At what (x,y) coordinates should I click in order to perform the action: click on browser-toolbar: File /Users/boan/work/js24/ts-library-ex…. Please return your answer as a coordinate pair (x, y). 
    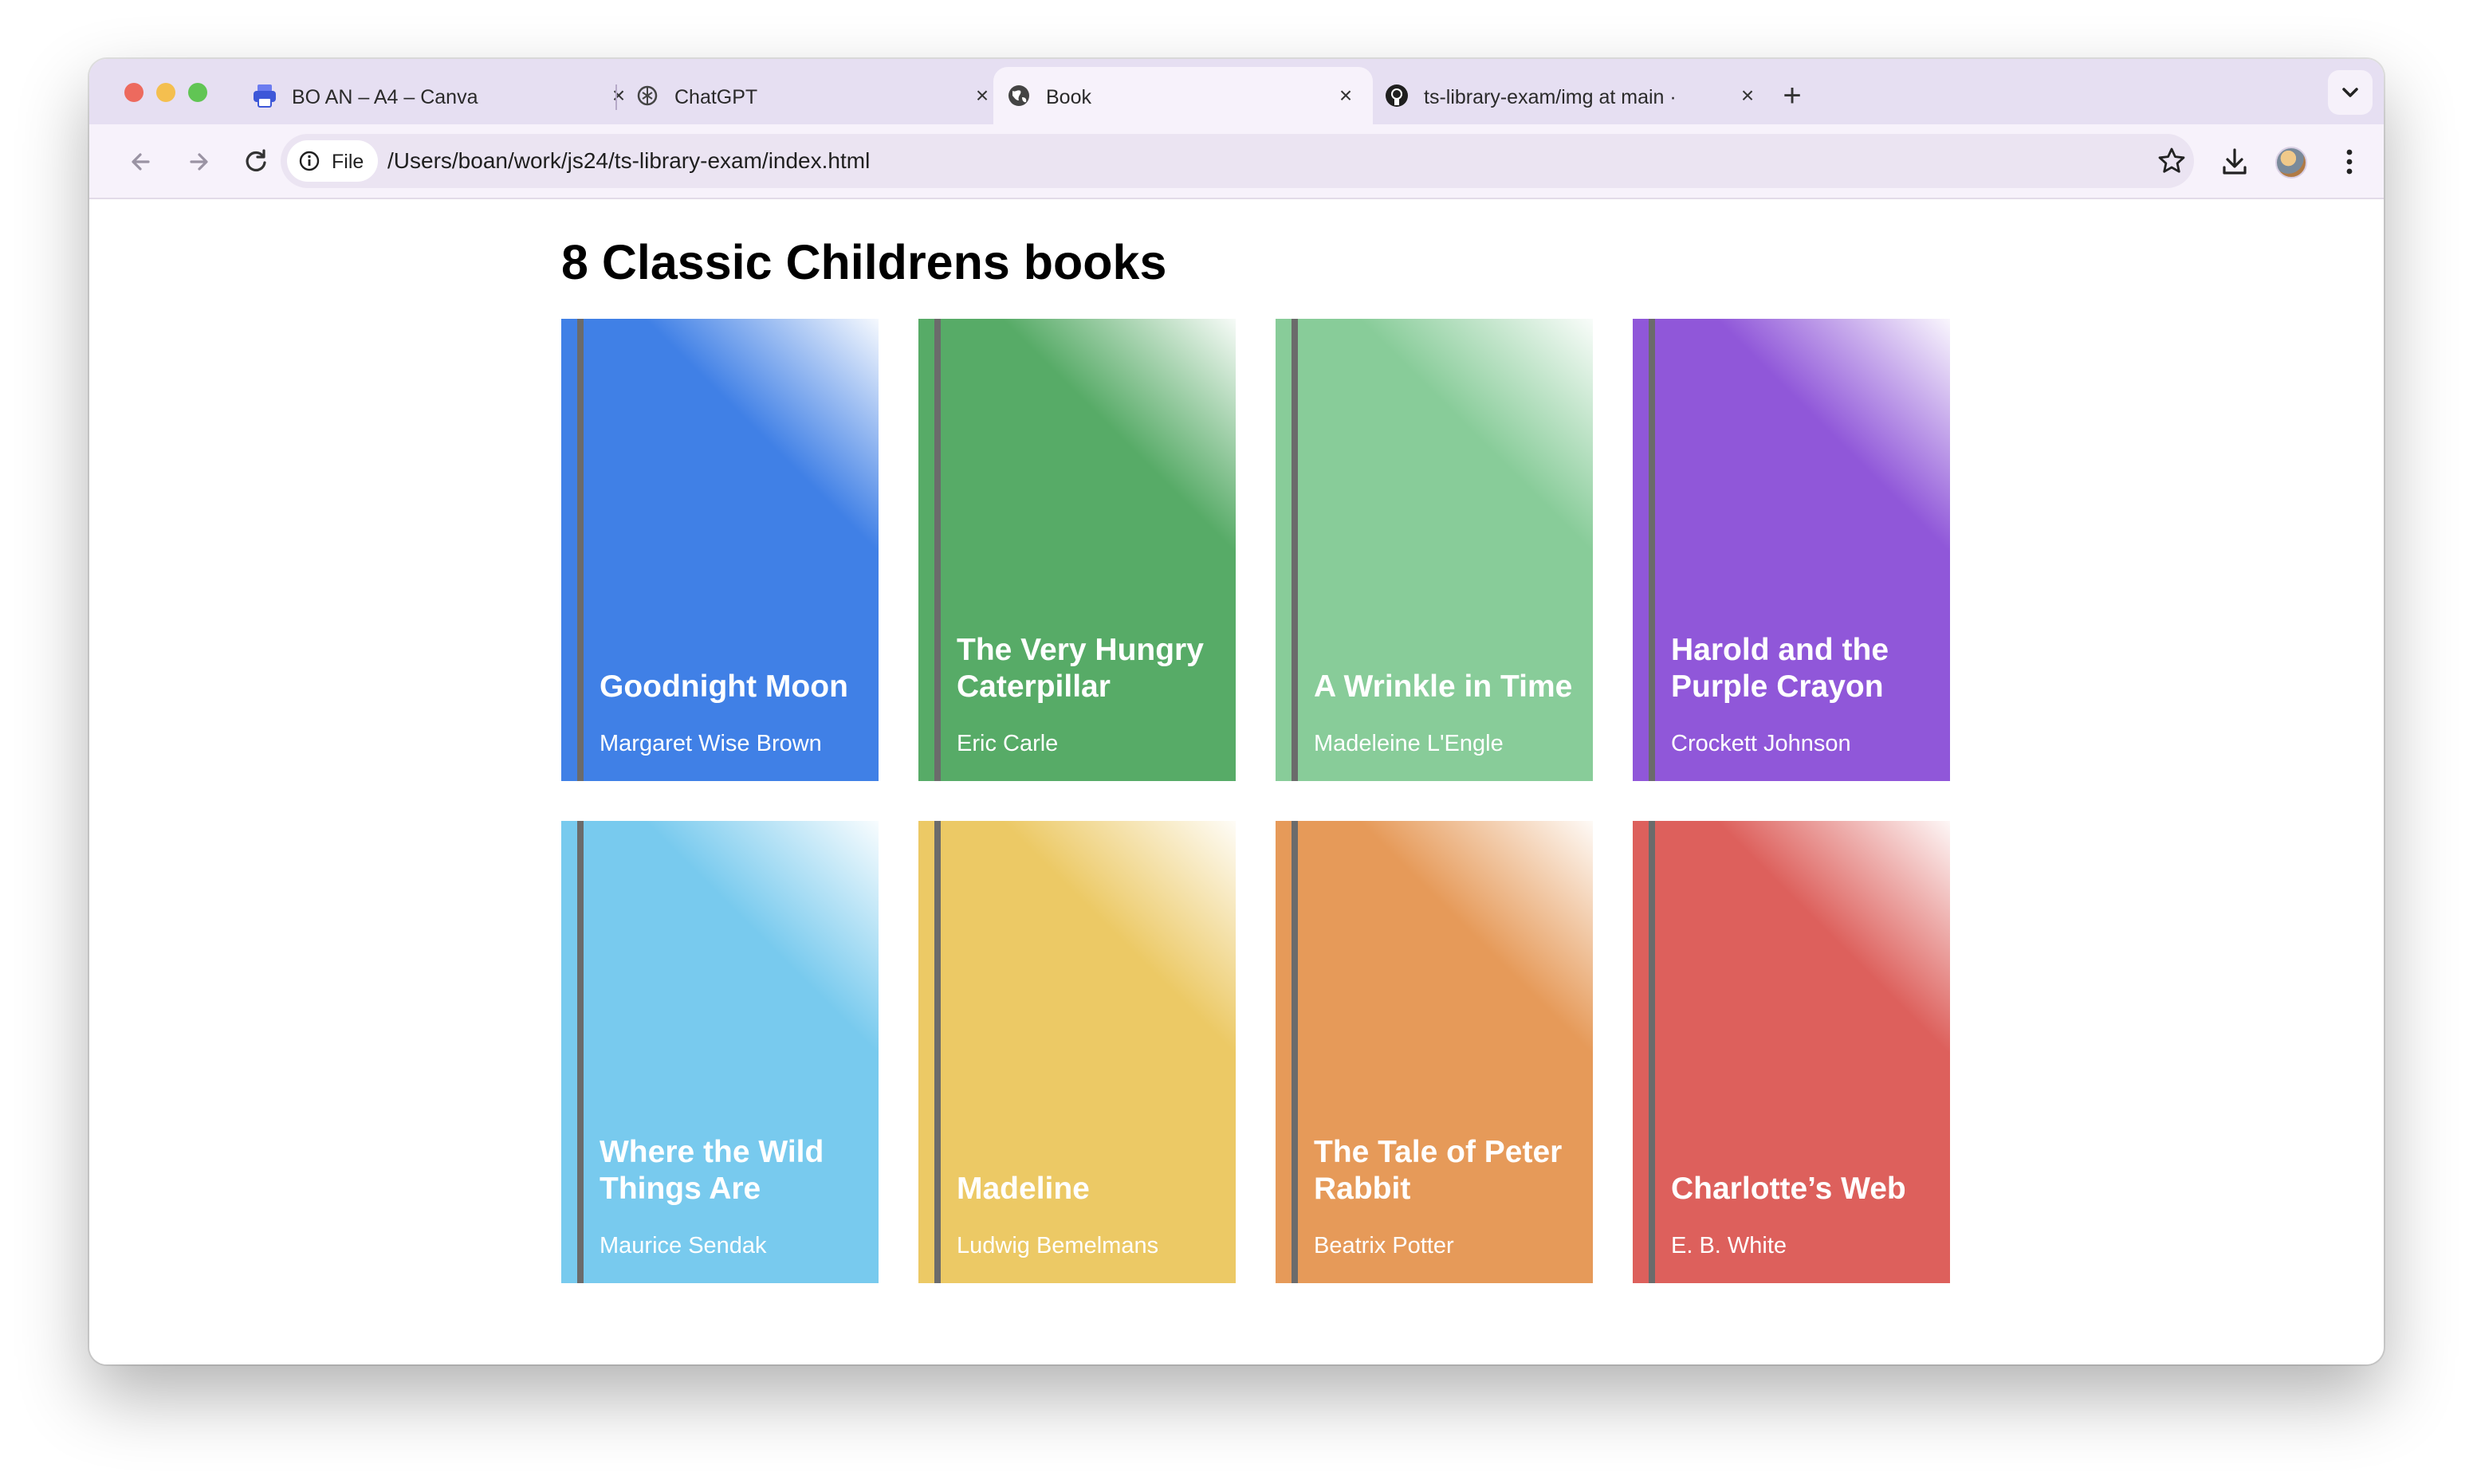
    Looking at the image, I should click on (1236, 161).